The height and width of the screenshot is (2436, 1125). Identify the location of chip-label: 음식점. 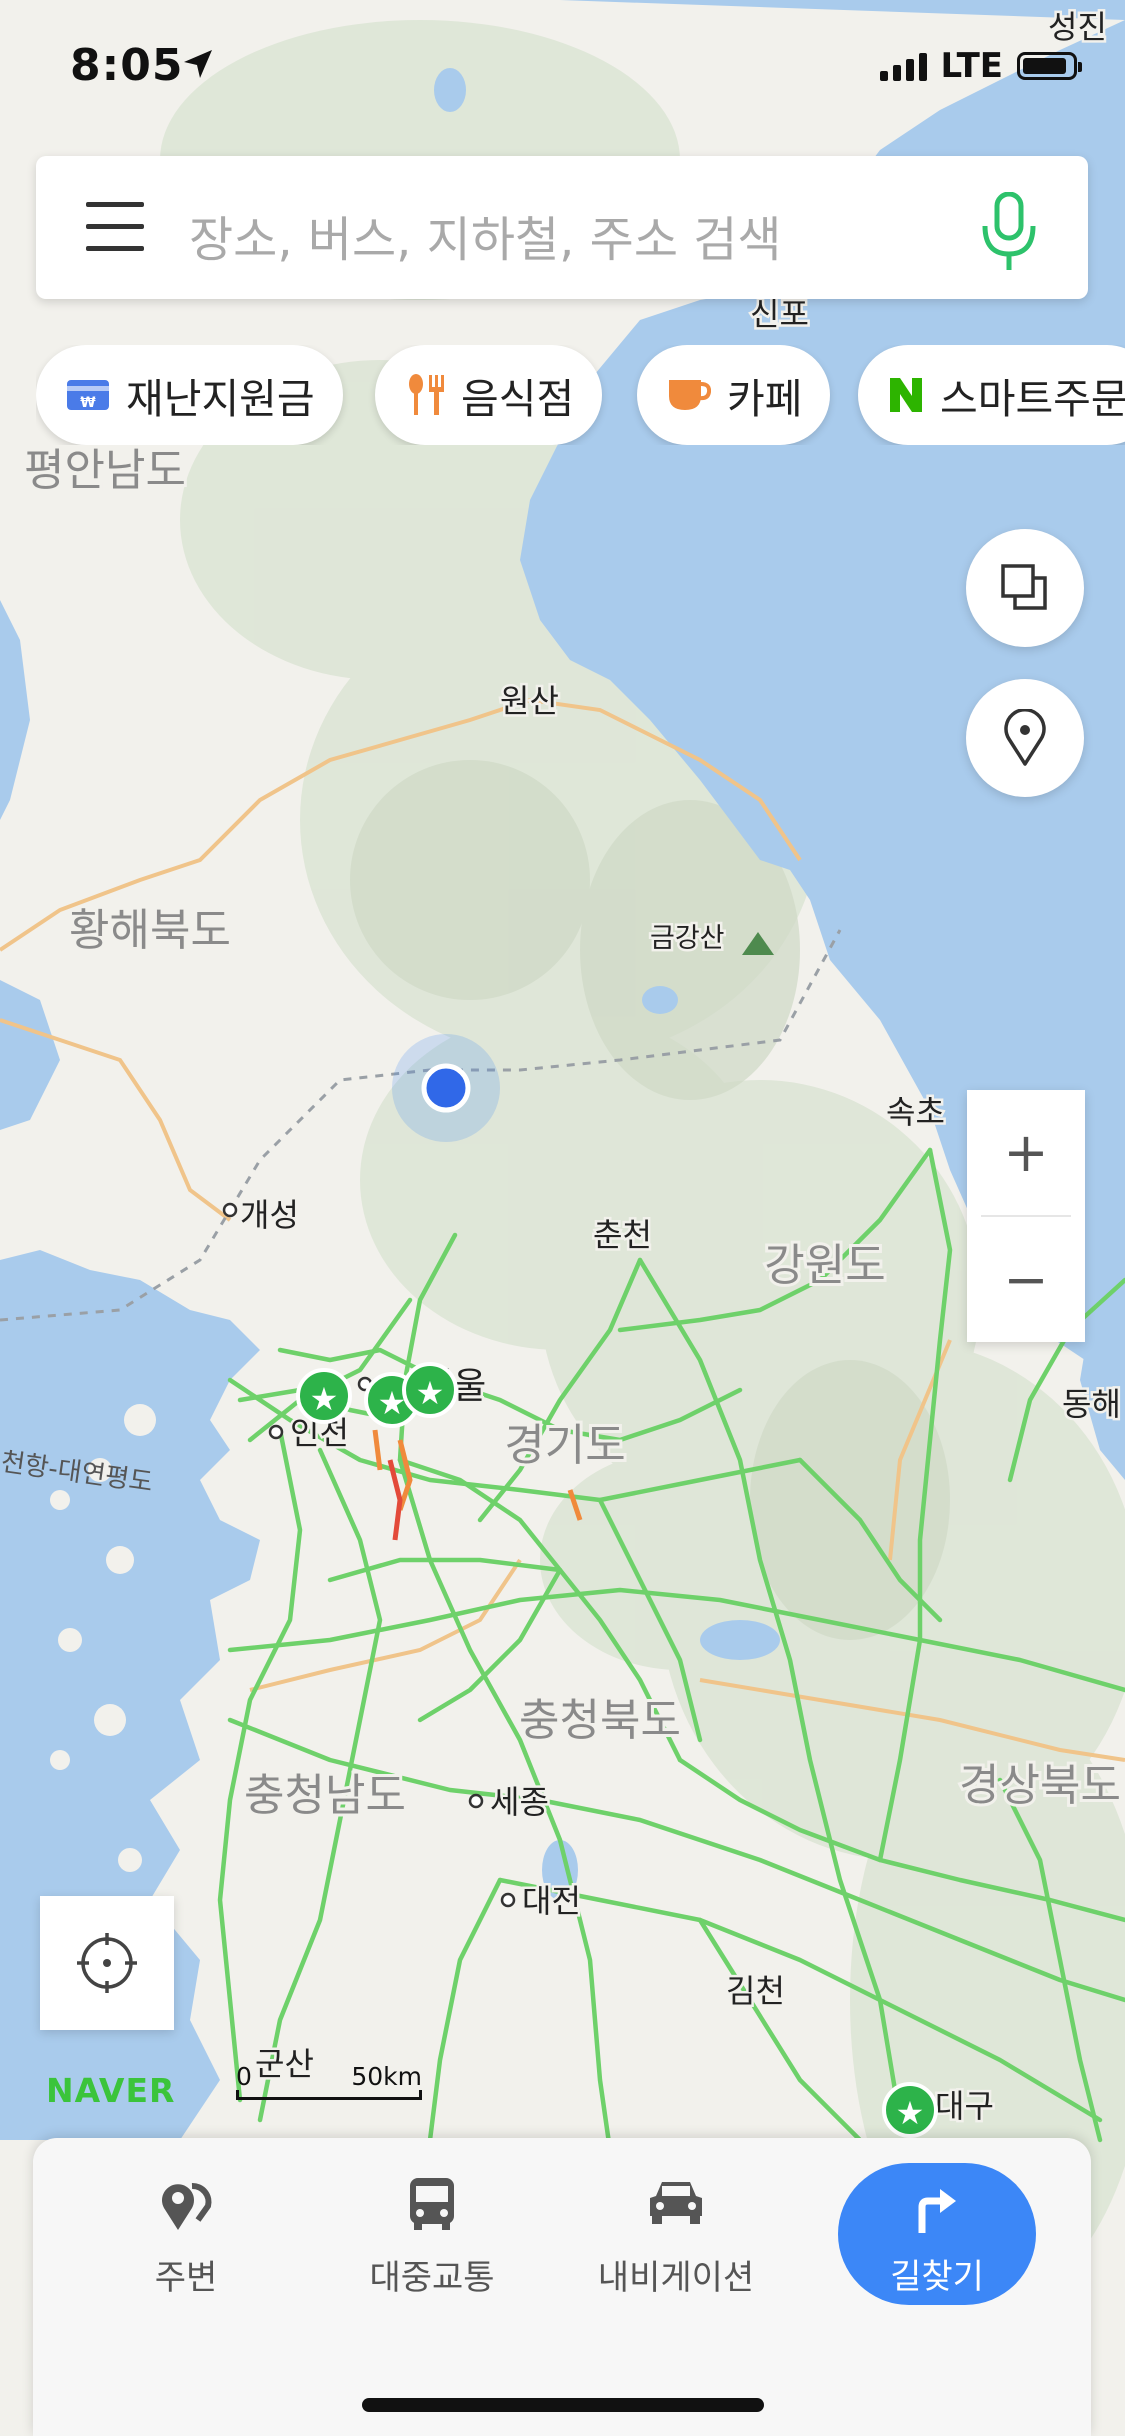
(518, 399).